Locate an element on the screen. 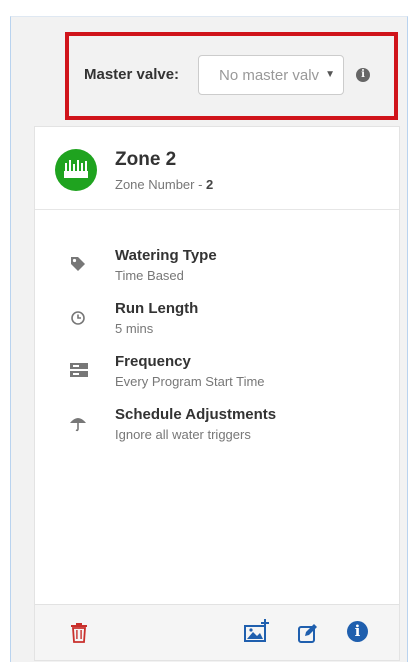  master-valve-select: No master valve ▼ is located at coordinates (271, 75).